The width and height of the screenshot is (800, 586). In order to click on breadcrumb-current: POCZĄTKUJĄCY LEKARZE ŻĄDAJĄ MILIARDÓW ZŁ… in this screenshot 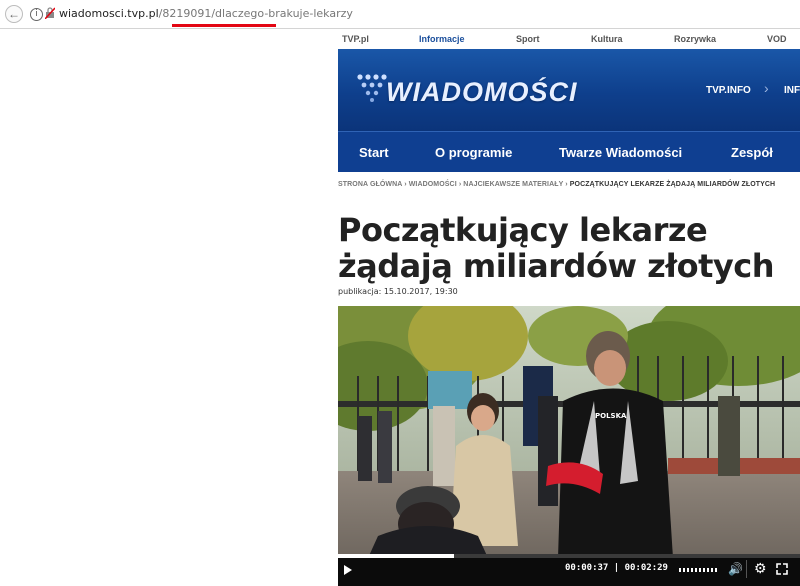, I will do `click(672, 184)`.